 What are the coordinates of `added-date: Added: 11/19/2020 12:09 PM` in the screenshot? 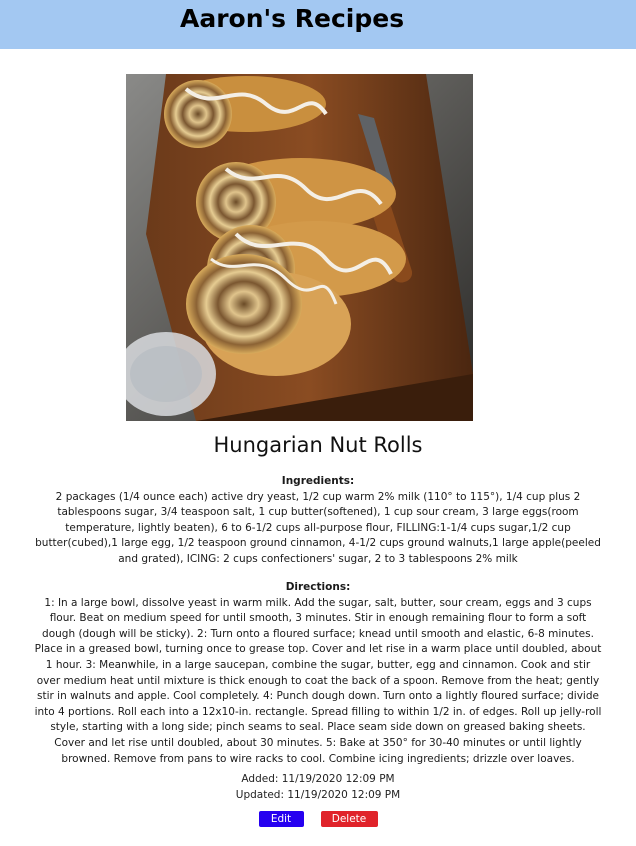 It's located at (318, 779).